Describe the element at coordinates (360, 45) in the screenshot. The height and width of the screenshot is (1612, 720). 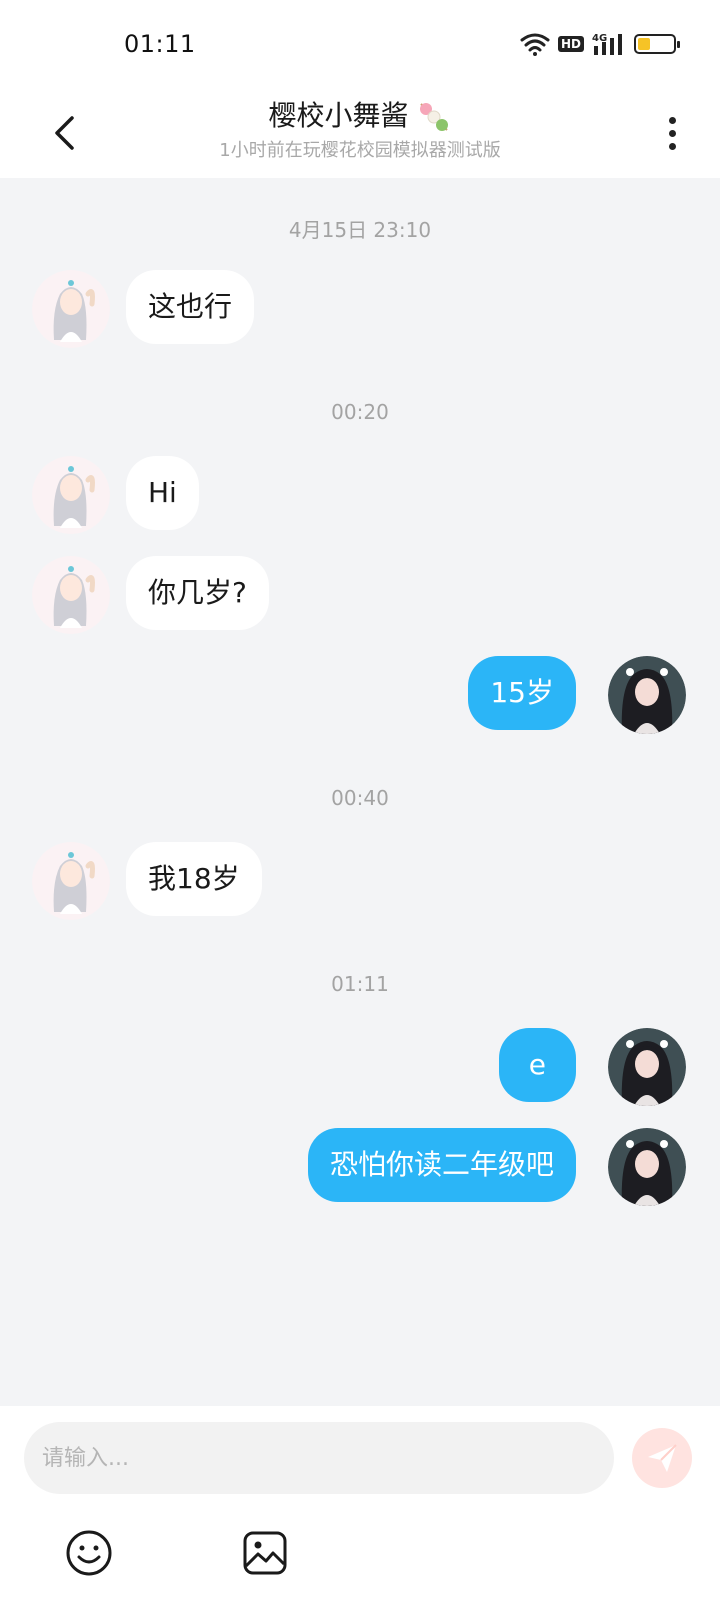
I see `status-bar: 01:11 HD 4G` at that location.